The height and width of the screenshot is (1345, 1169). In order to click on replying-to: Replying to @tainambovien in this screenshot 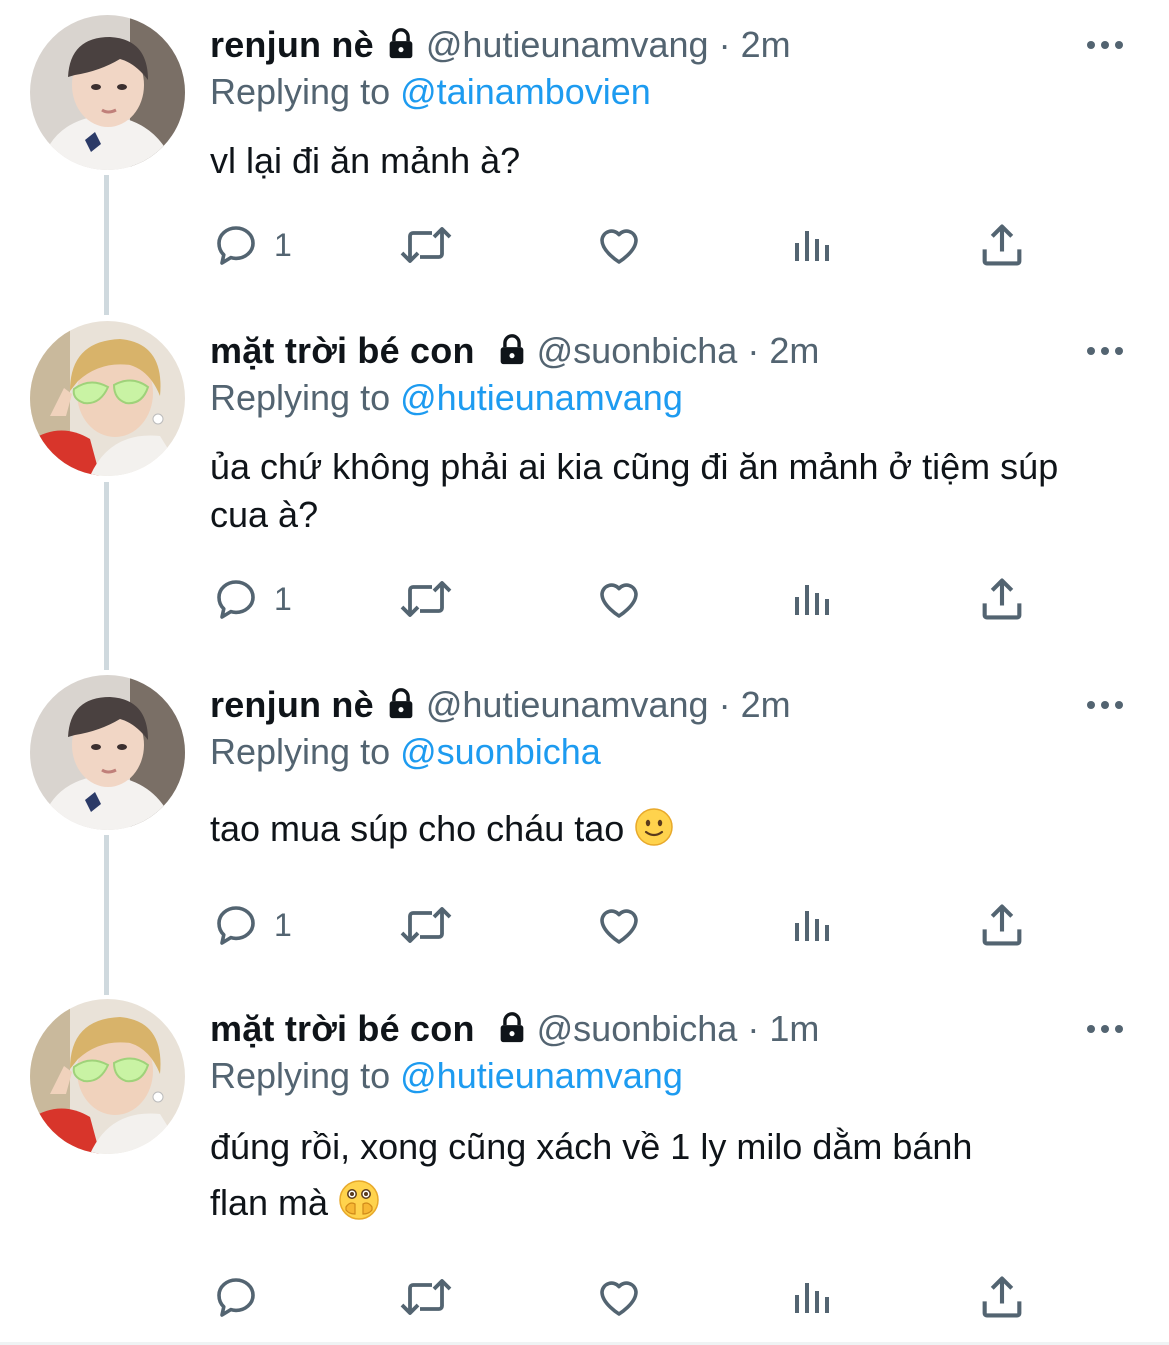, I will do `click(430, 92)`.